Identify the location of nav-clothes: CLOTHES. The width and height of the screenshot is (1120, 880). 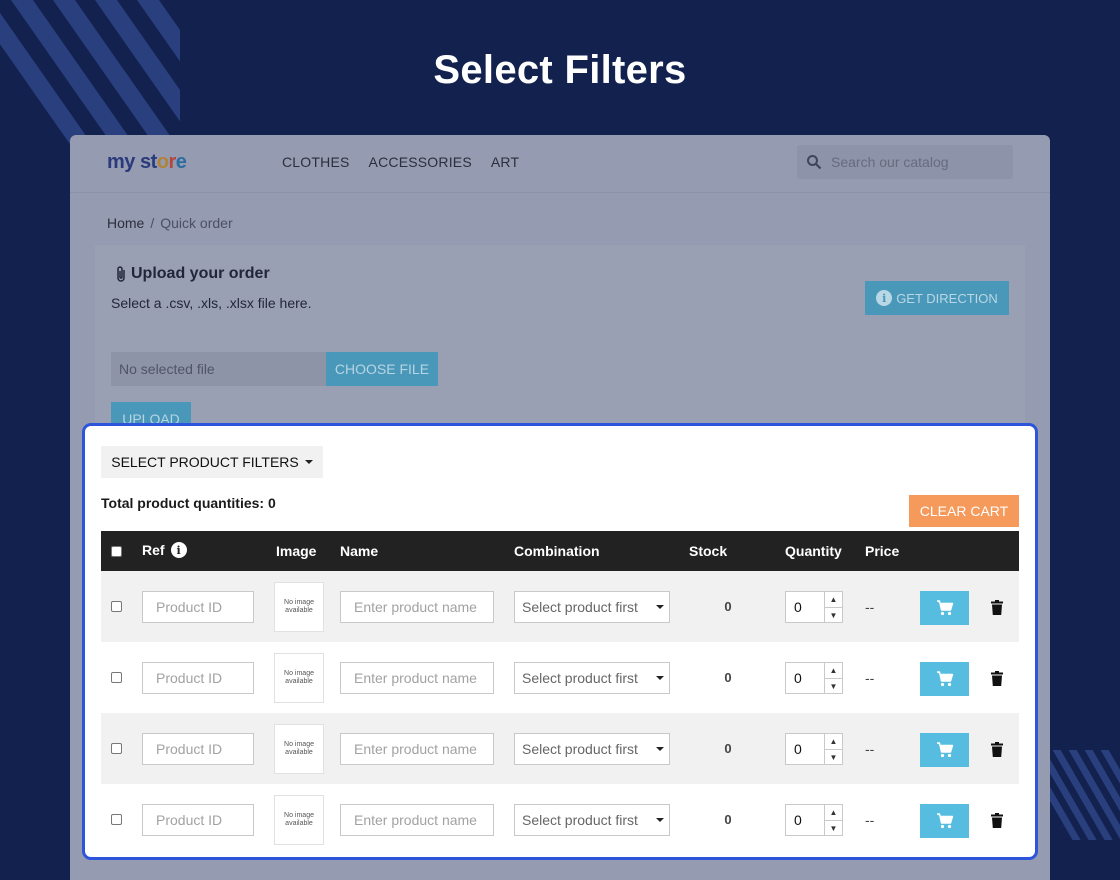
(316, 162).